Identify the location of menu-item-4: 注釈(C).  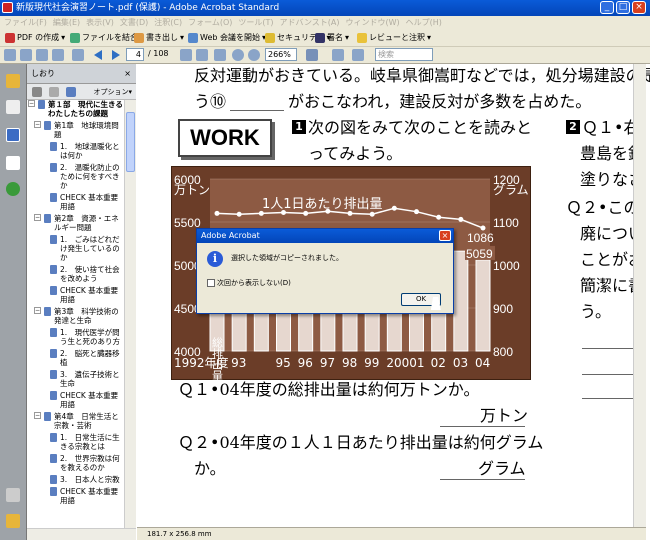
(168, 22).